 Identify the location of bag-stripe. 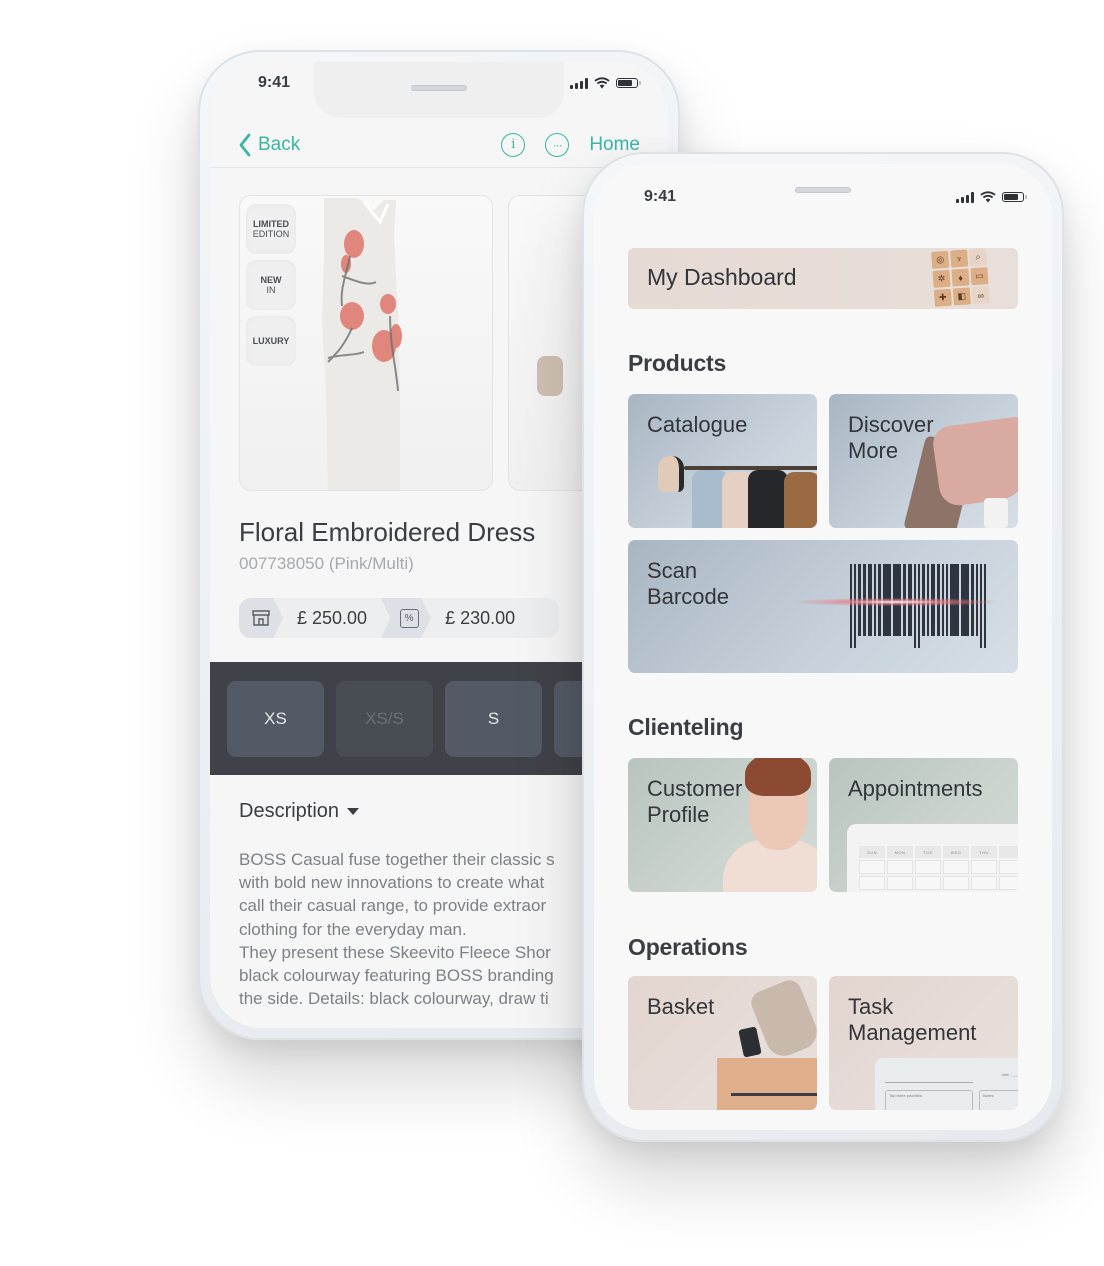
(774, 1094).